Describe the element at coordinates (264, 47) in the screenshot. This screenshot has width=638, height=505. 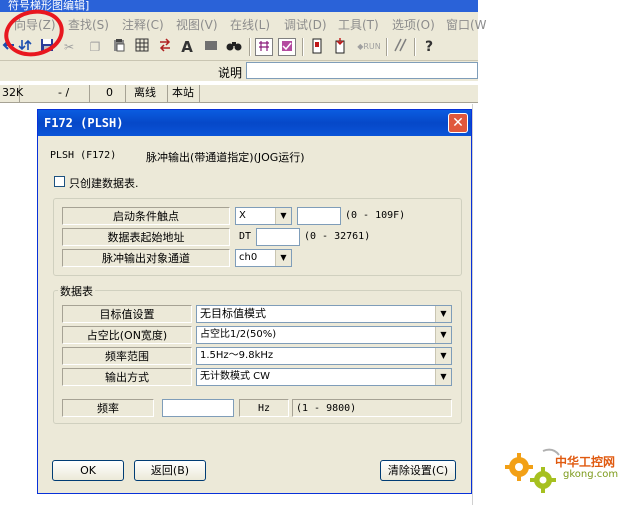
I see `monitor-icon` at that location.